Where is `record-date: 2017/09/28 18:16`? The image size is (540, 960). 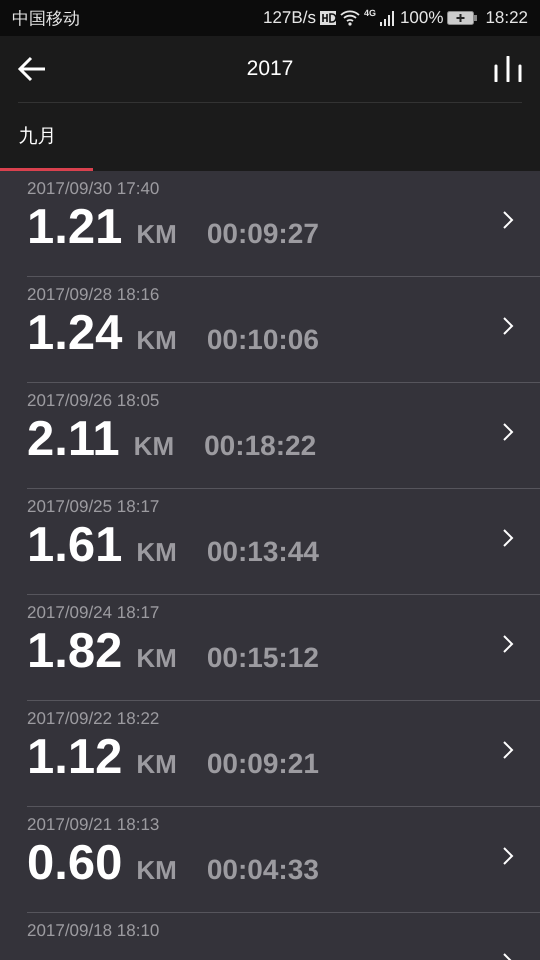
record-date: 2017/09/28 18:16 is located at coordinates (93, 295).